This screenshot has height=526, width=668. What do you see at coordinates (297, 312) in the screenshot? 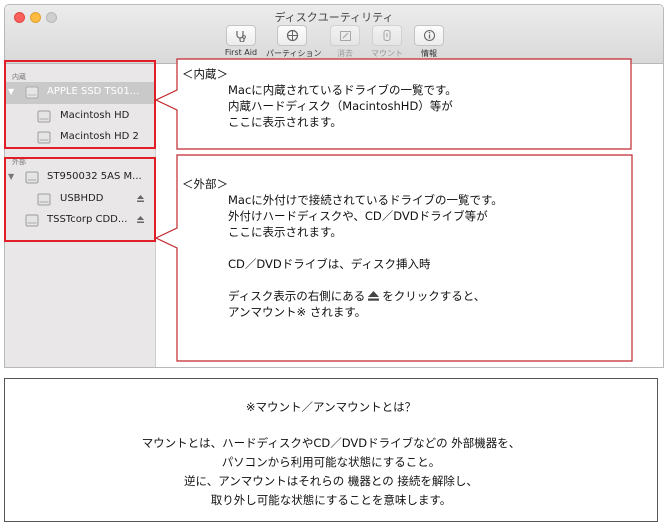
I see `external-callout-line: アンマウント※ されます。` at bounding box center [297, 312].